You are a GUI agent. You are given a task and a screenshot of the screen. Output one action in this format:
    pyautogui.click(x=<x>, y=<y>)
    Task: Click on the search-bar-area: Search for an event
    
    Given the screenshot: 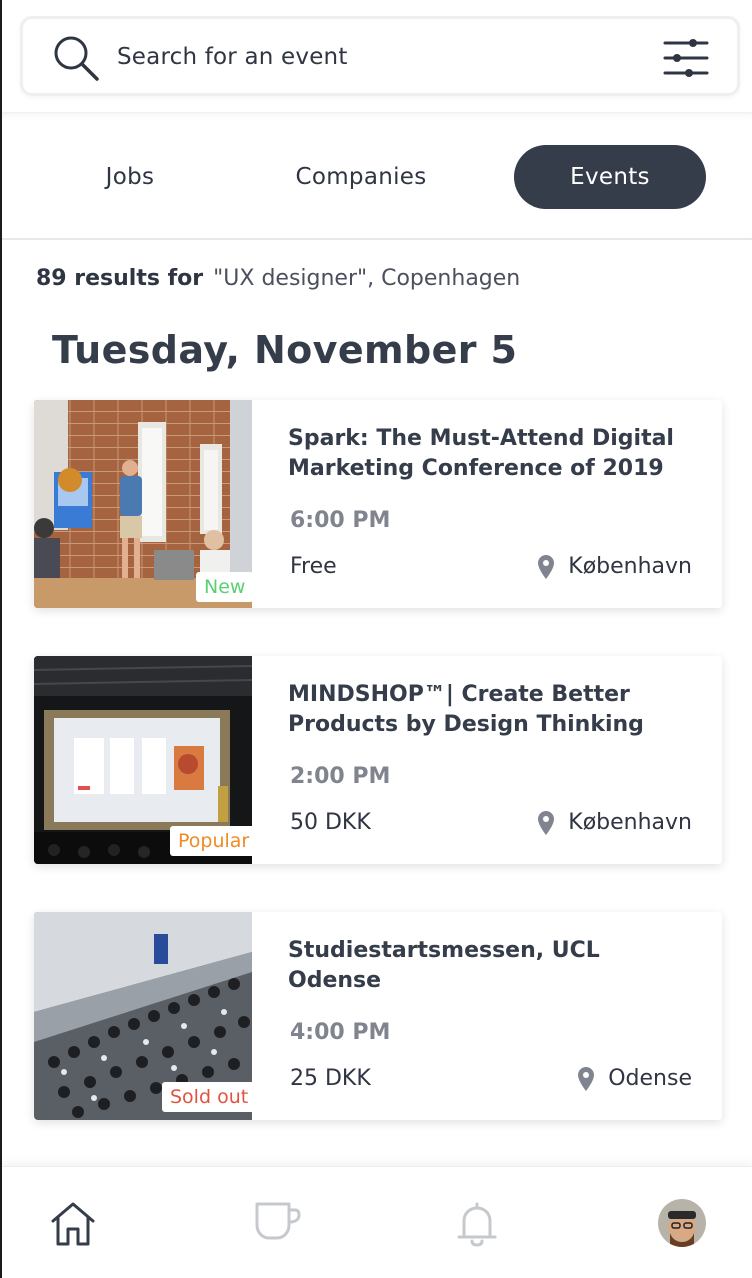 What is the action you would take?
    pyautogui.click(x=377, y=56)
    